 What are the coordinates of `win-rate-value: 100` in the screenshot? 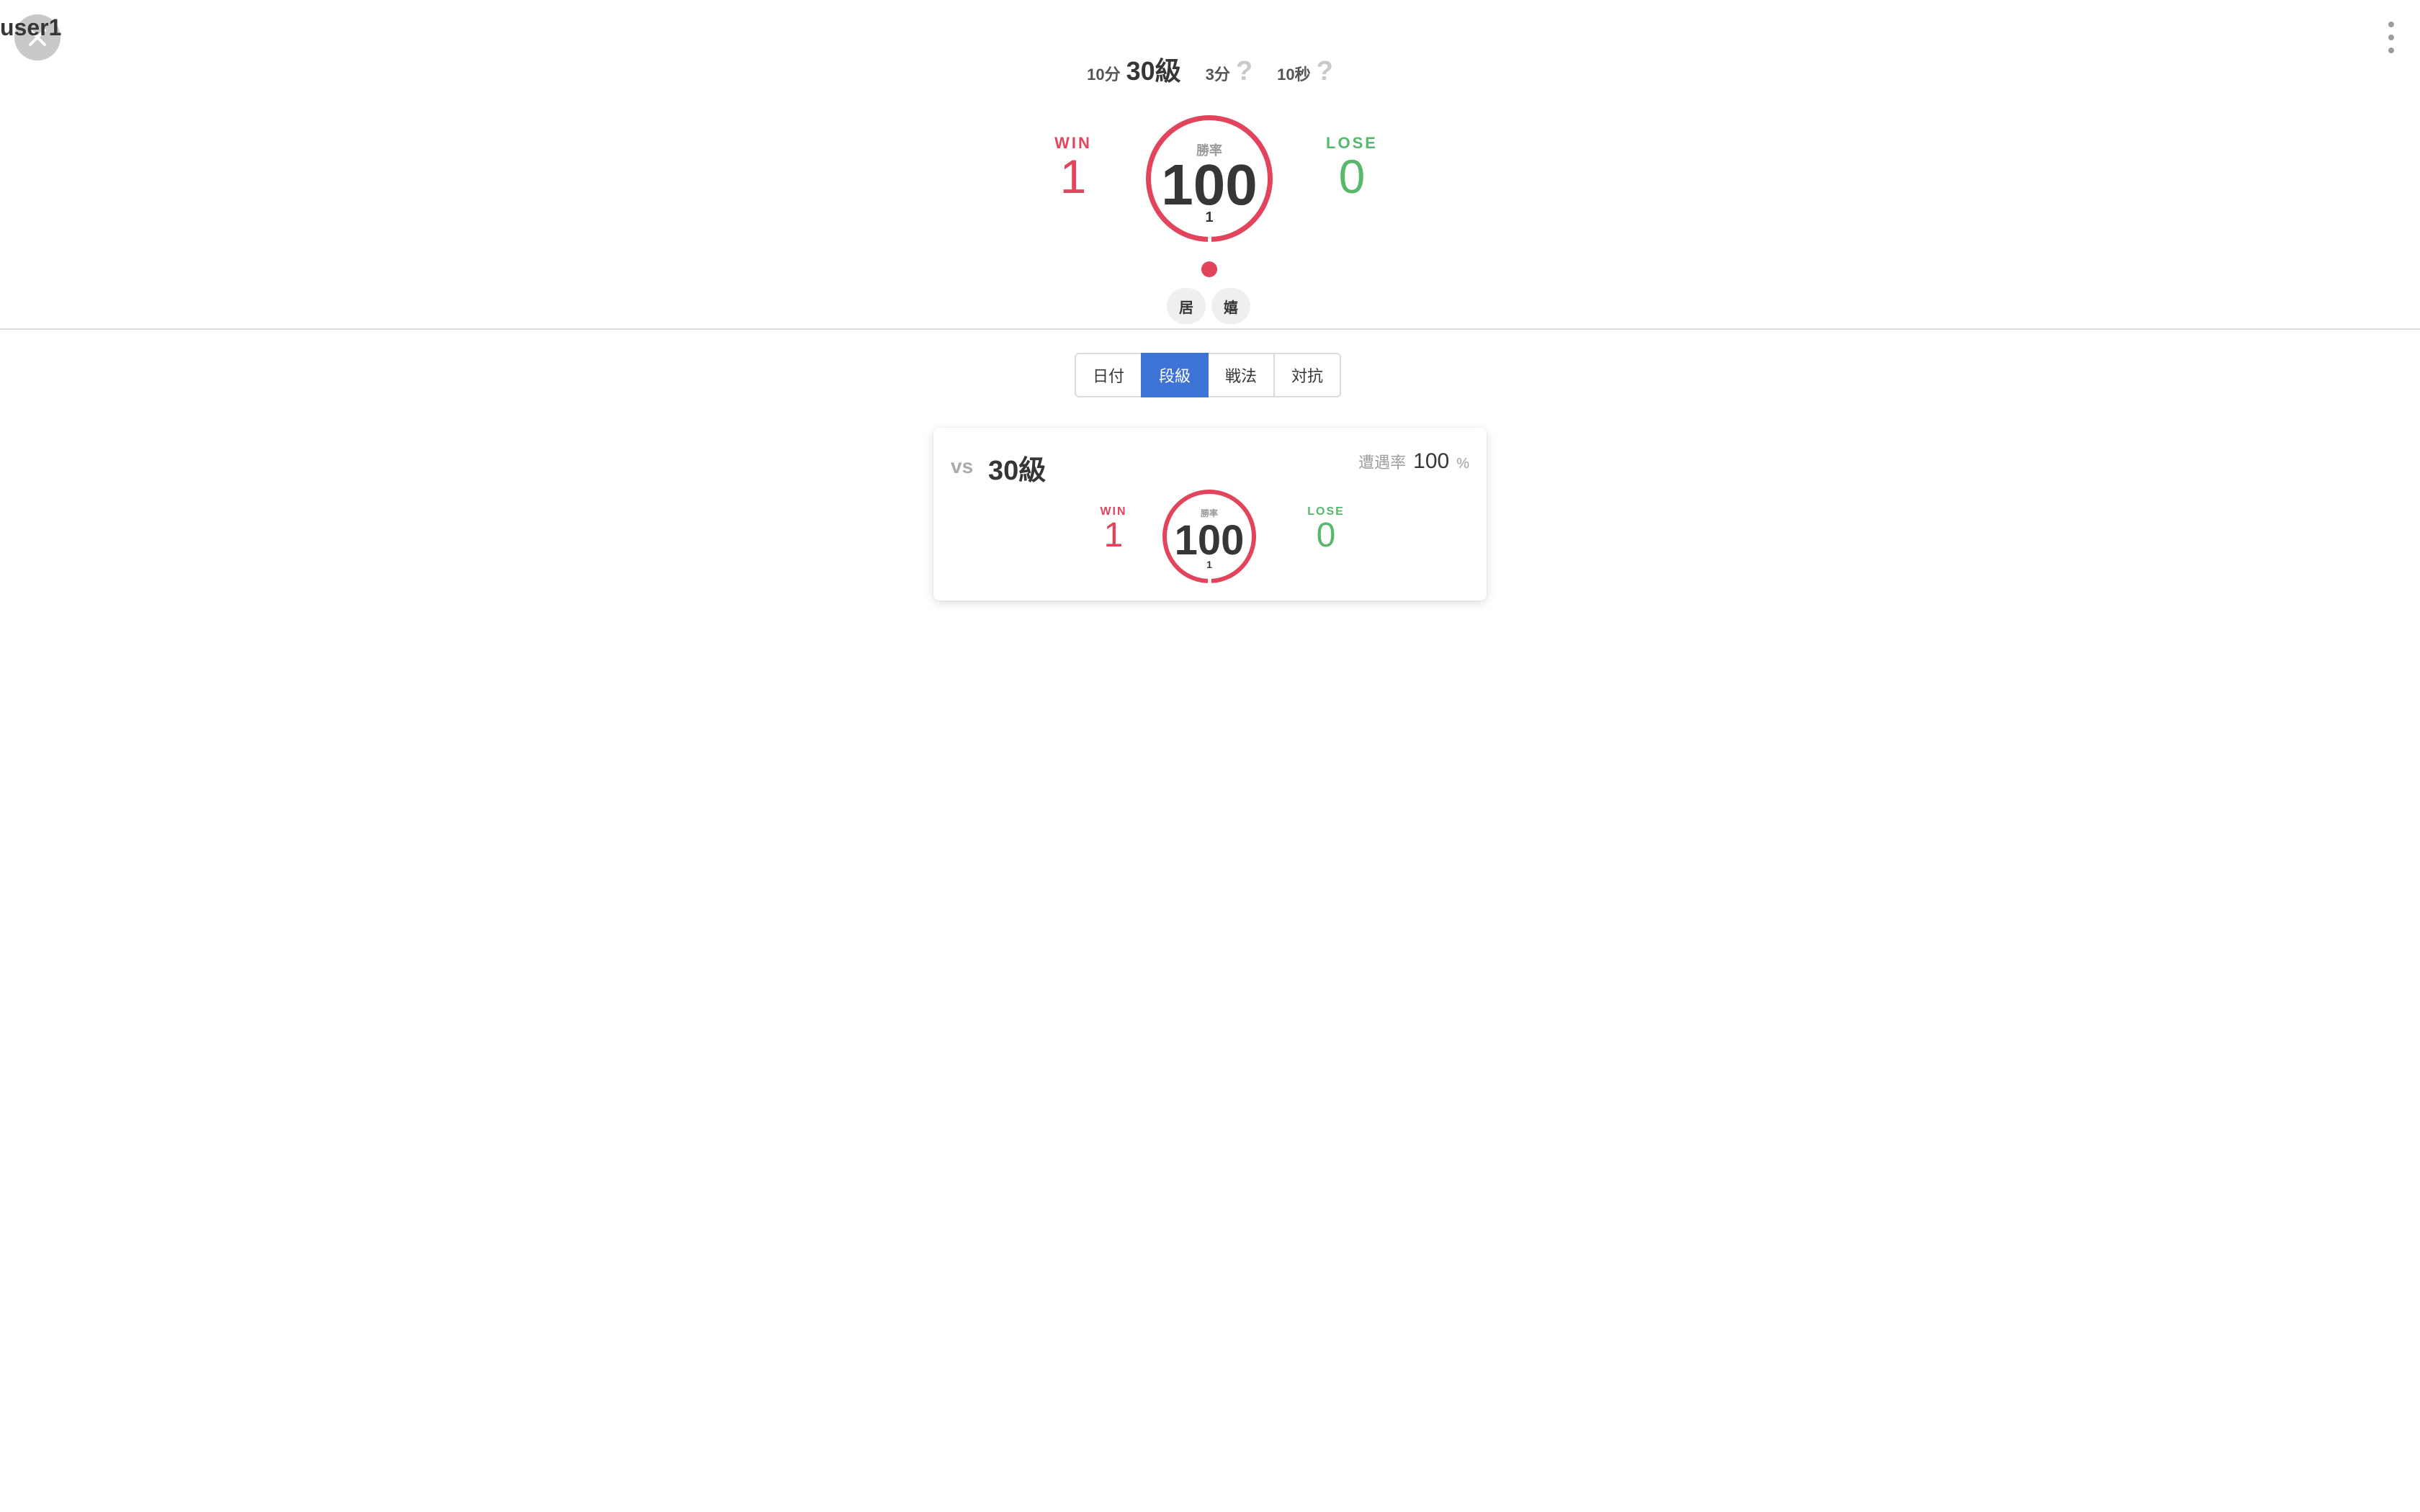 It's located at (1209, 185).